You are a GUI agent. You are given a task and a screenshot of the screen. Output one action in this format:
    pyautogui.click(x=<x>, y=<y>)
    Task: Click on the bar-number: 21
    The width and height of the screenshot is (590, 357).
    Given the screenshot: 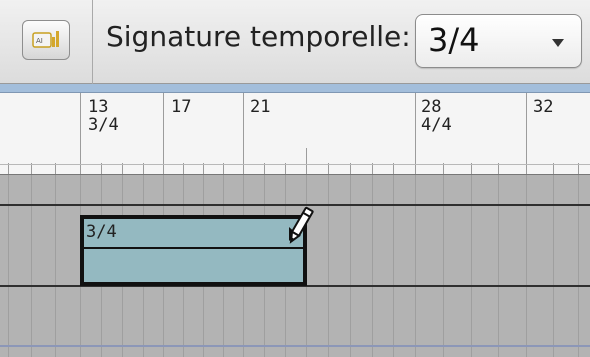 What is the action you would take?
    pyautogui.click(x=260, y=107)
    